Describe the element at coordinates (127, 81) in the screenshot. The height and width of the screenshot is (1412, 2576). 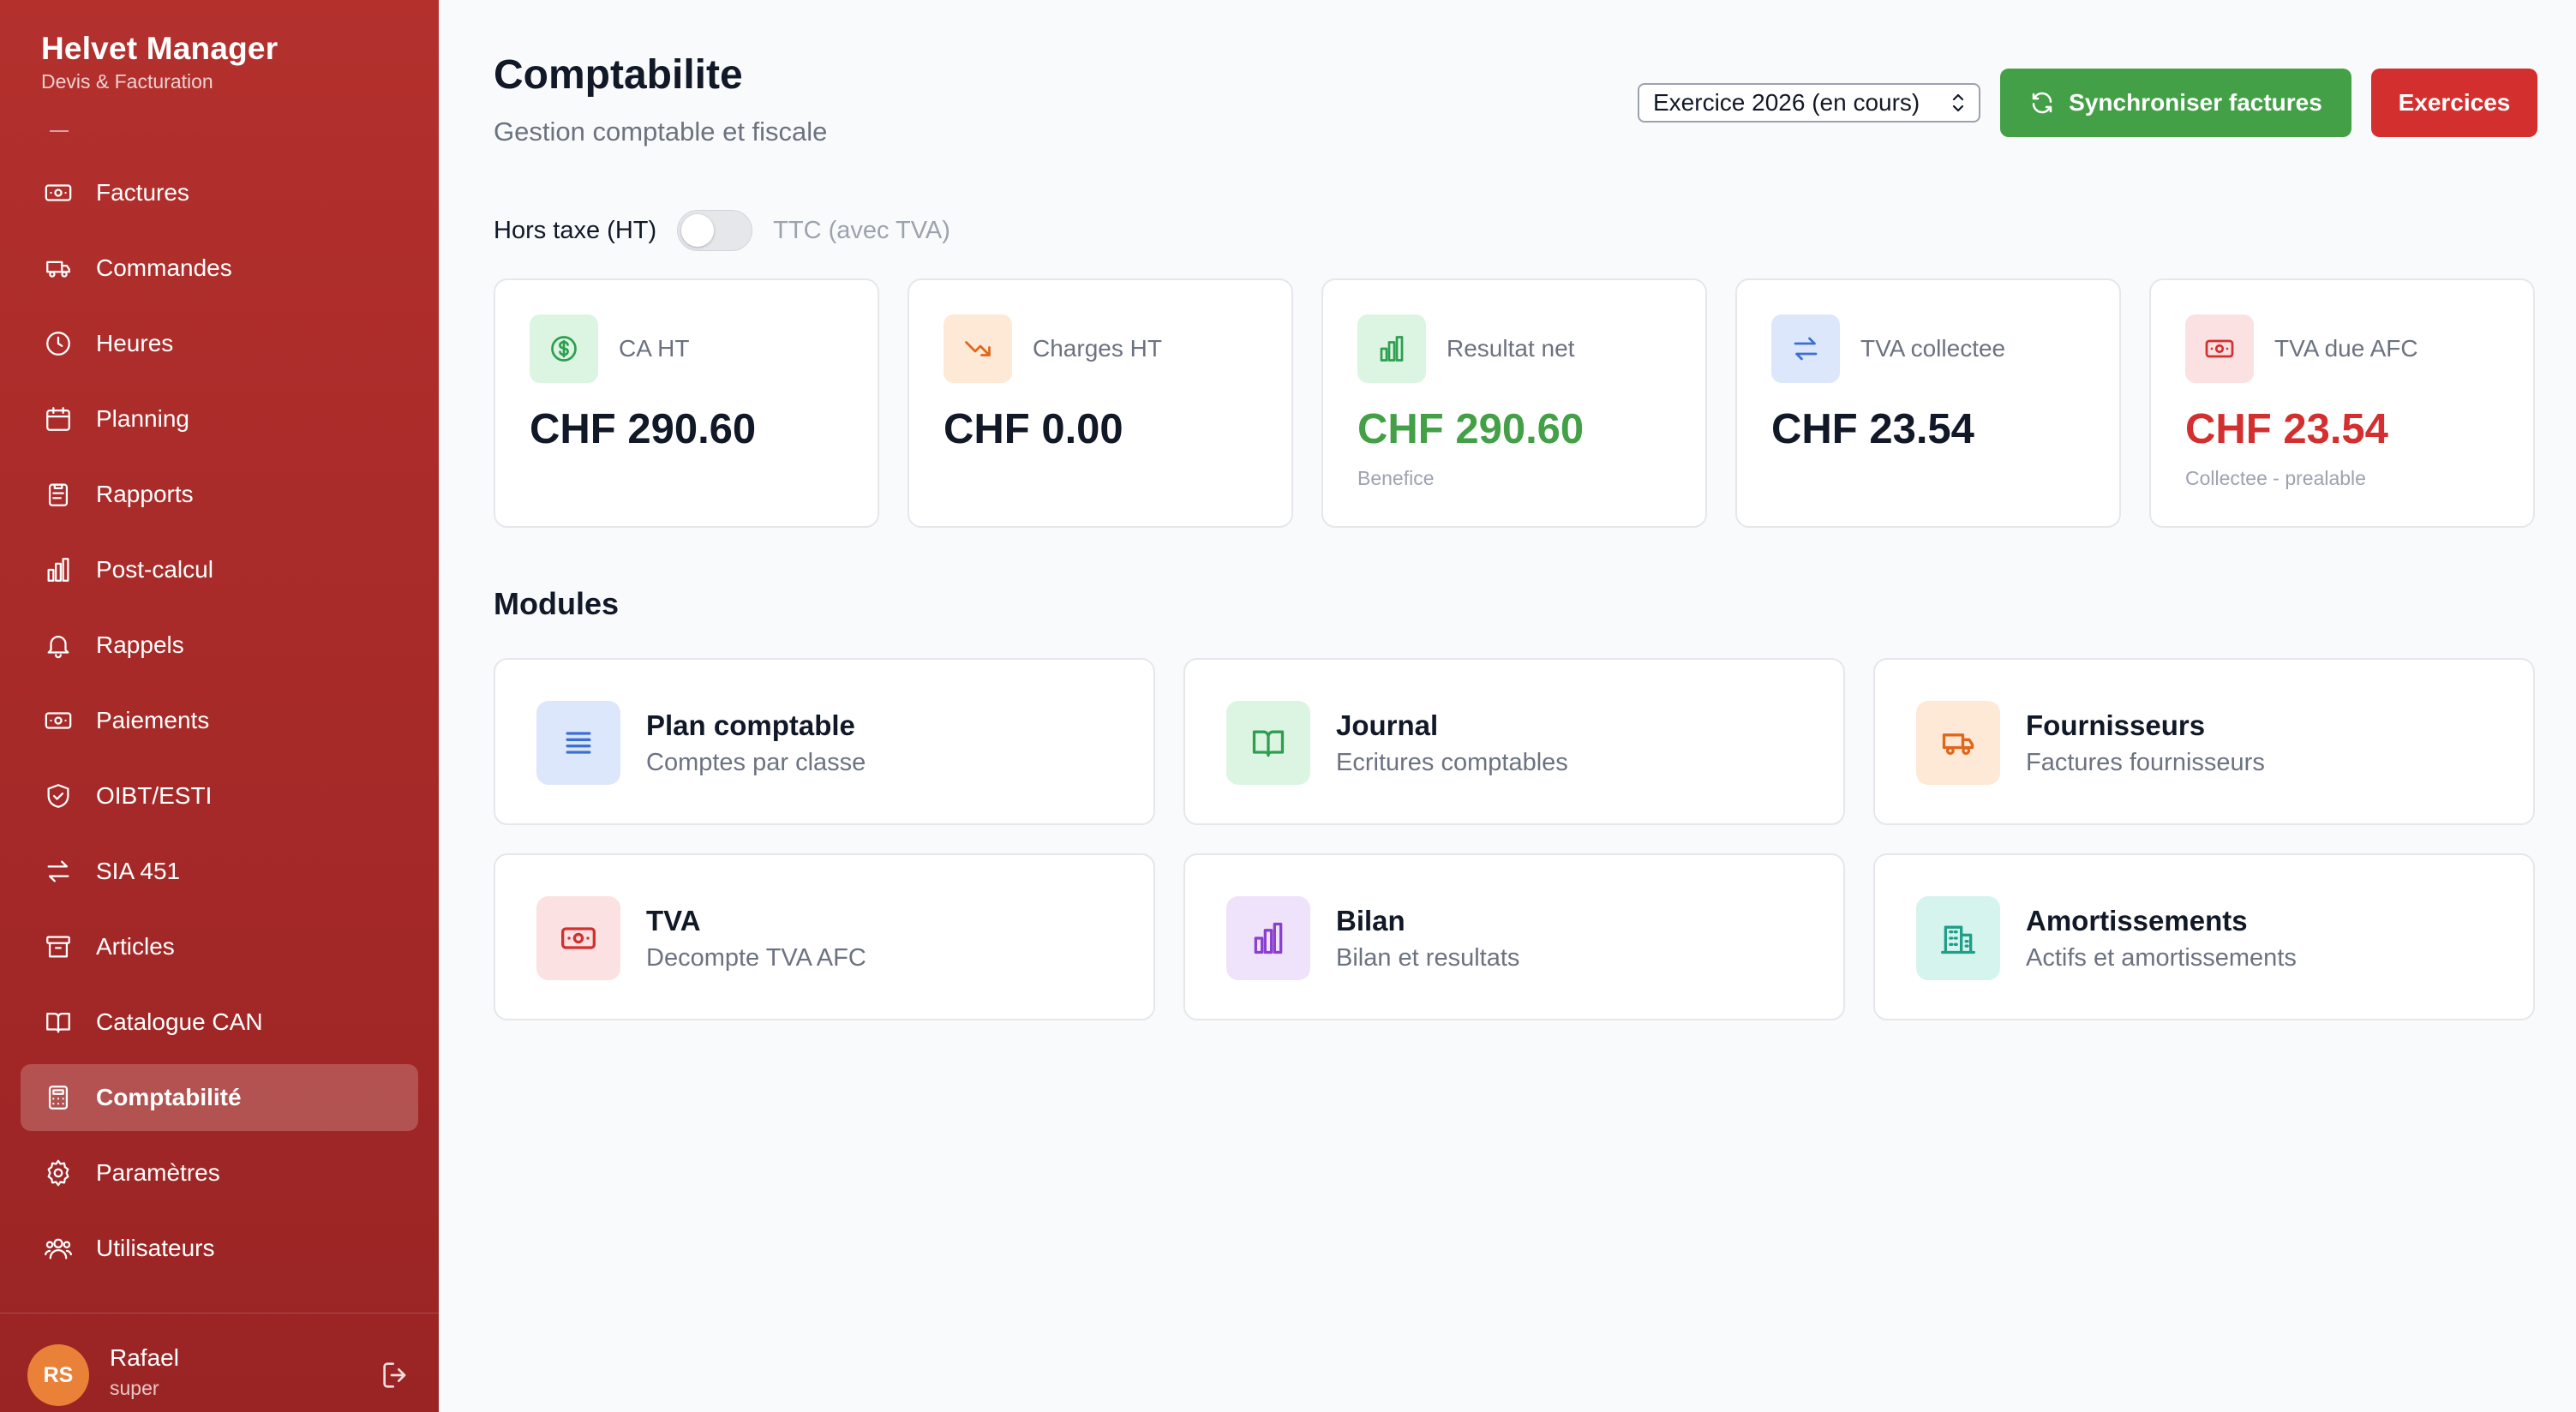
I see `brand-subtitle: Devis & Facturation` at that location.